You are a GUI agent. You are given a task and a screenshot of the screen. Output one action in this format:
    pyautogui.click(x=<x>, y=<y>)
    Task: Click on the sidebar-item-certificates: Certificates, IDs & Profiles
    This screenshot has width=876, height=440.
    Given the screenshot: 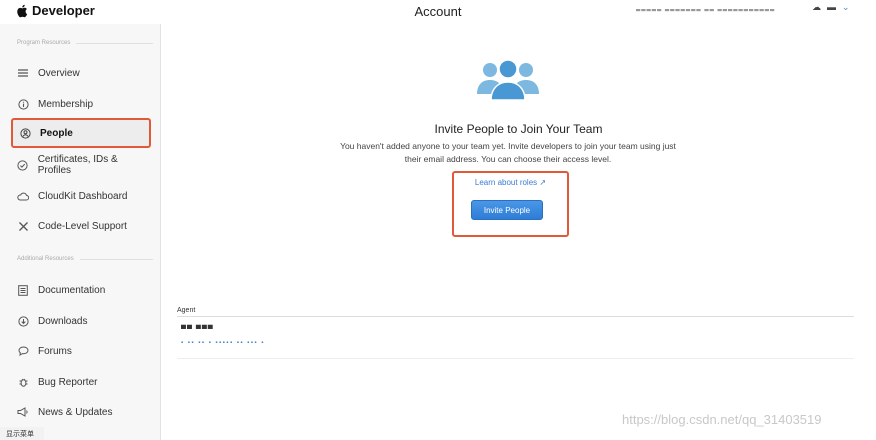 What is the action you would take?
    pyautogui.click(x=81, y=165)
    